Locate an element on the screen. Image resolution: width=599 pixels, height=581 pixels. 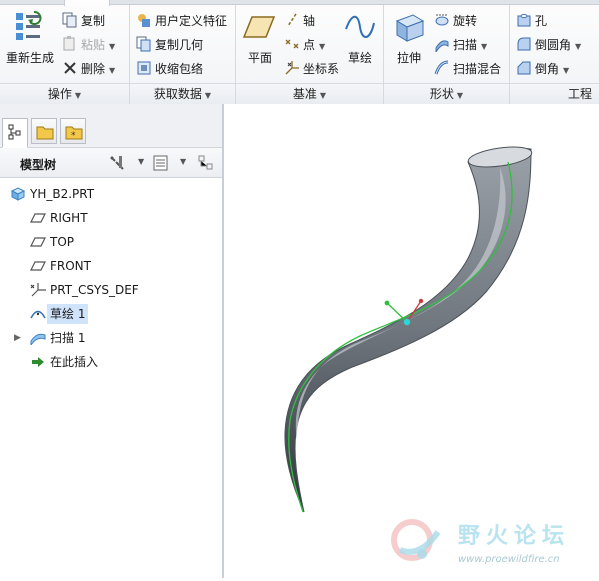
copy-button: 复制 is located at coordinates (83, 21).